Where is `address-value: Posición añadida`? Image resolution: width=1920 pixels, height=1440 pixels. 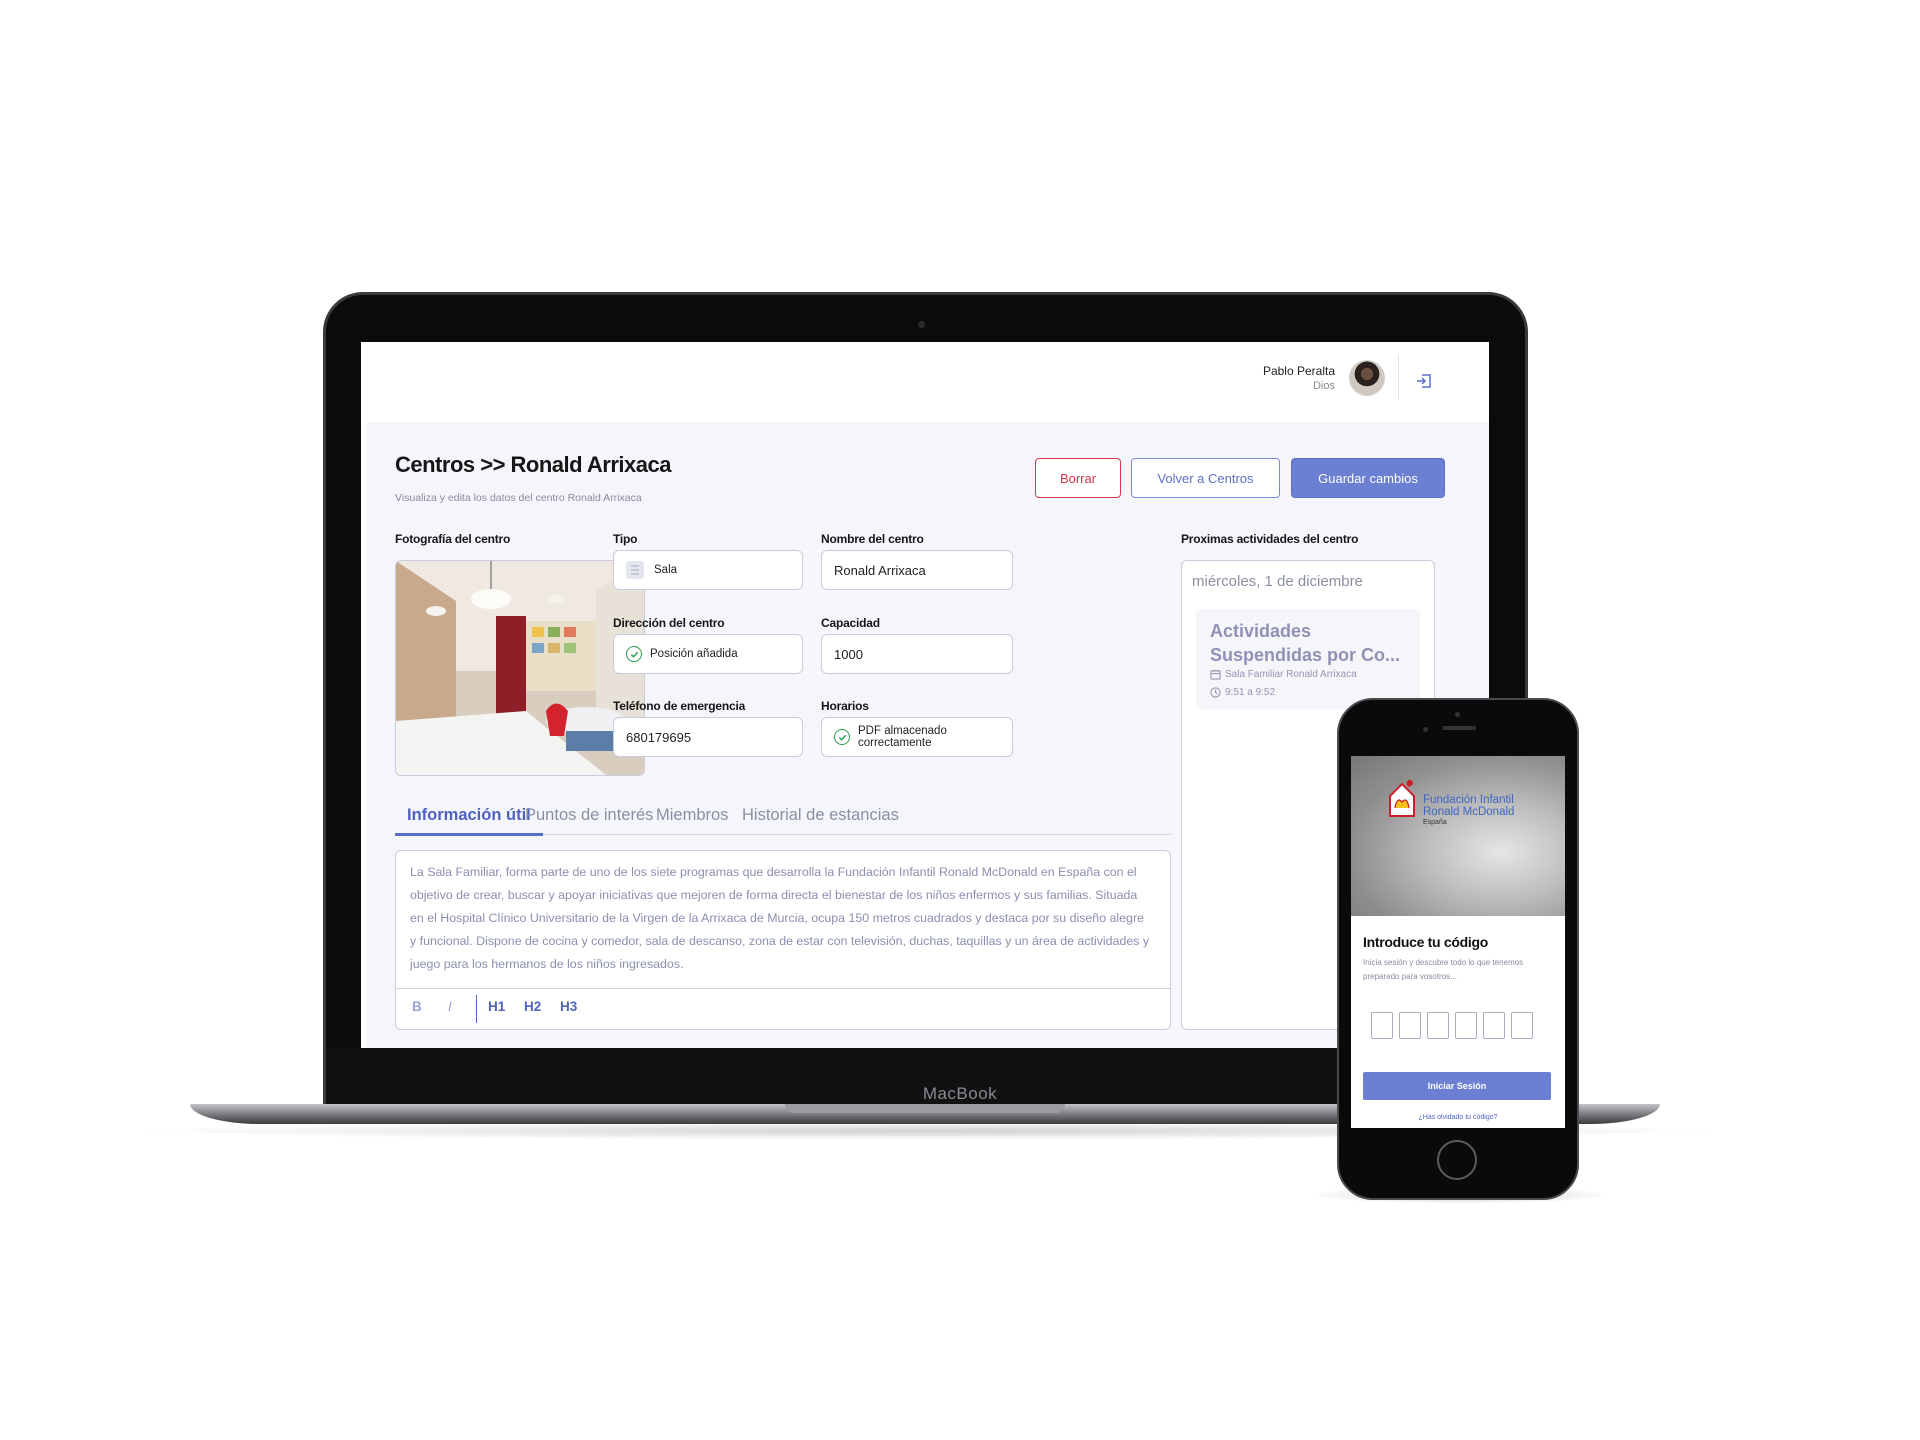 address-value: Posición añadida is located at coordinates (694, 654).